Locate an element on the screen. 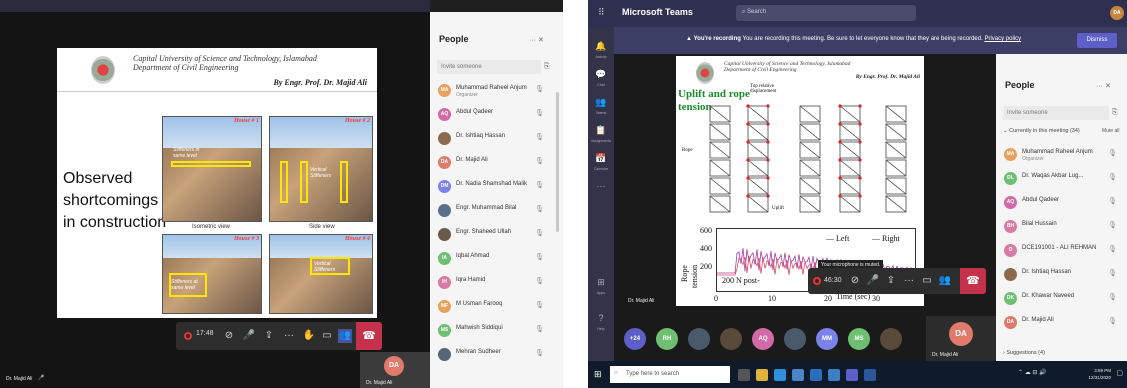 Image resolution: width=1127 pixels, height=388 pixels. participant-item: BH Bilal Hussain 🎙 is located at coordinates (1061, 227).